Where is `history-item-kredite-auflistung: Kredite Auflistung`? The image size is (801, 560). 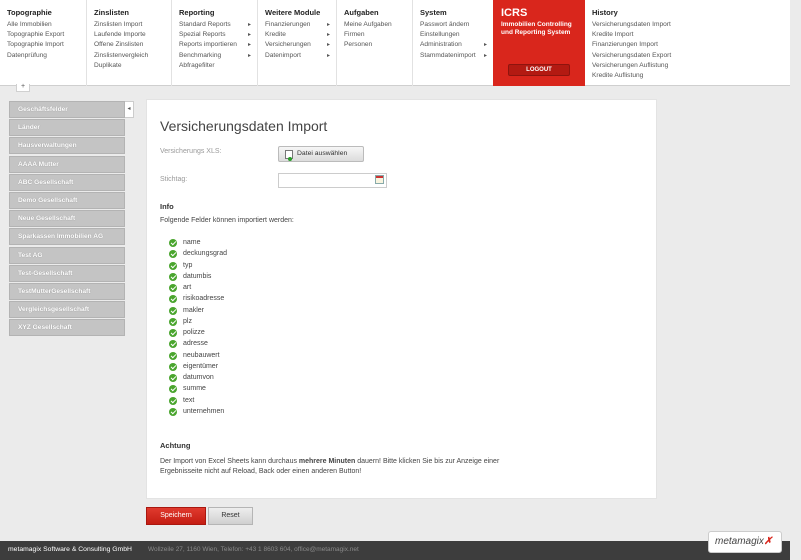
history-item-kredite-auflistung: Kredite Auflistung is located at coordinates (691, 76).